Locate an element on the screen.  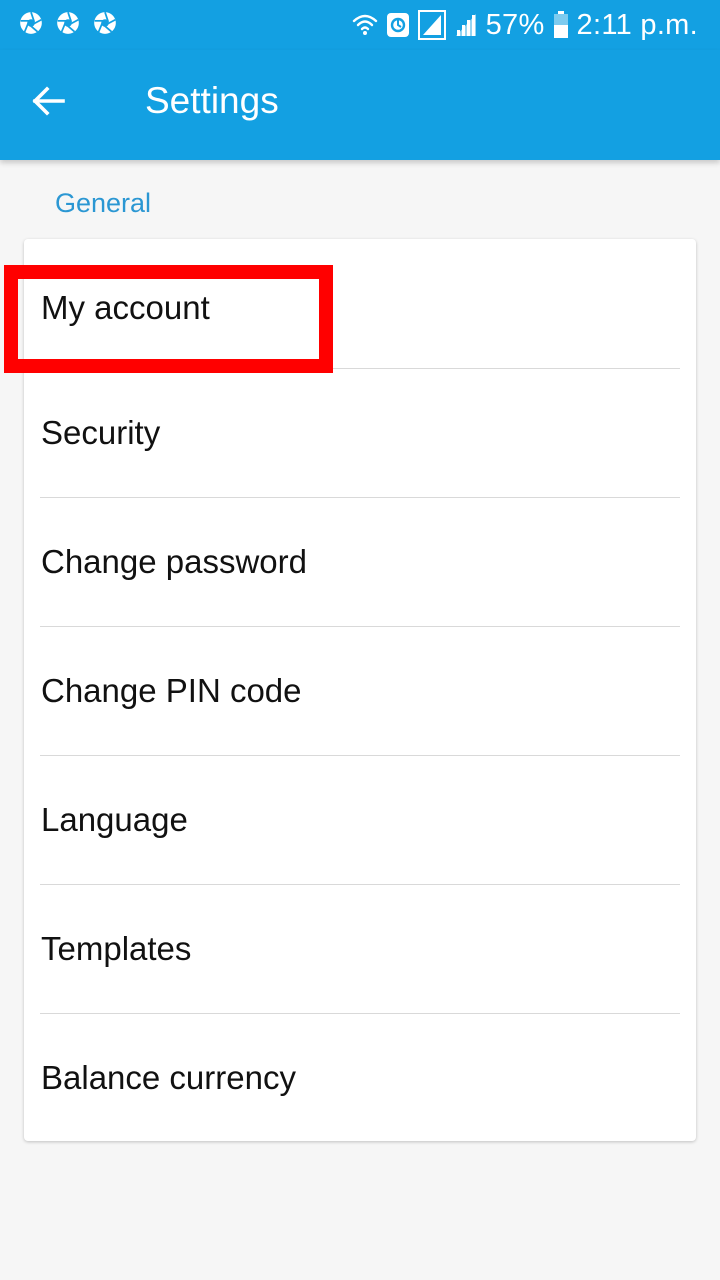
arrow-left-icon is located at coordinates (49, 103).